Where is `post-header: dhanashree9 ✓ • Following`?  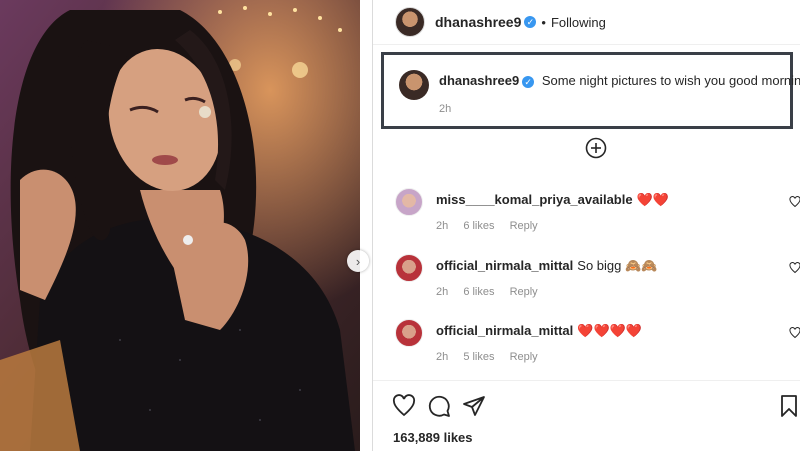
post-header: dhanashree9 ✓ • Following is located at coordinates (586, 22).